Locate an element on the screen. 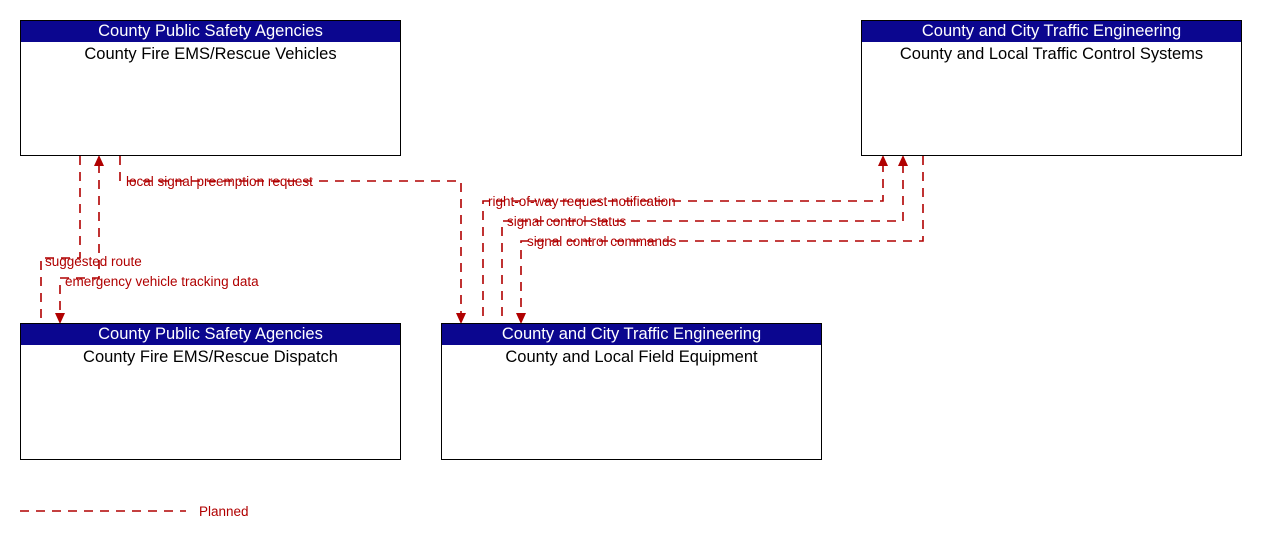  wire-emergency-vehicle-tracking-data is located at coordinates (79, 241).